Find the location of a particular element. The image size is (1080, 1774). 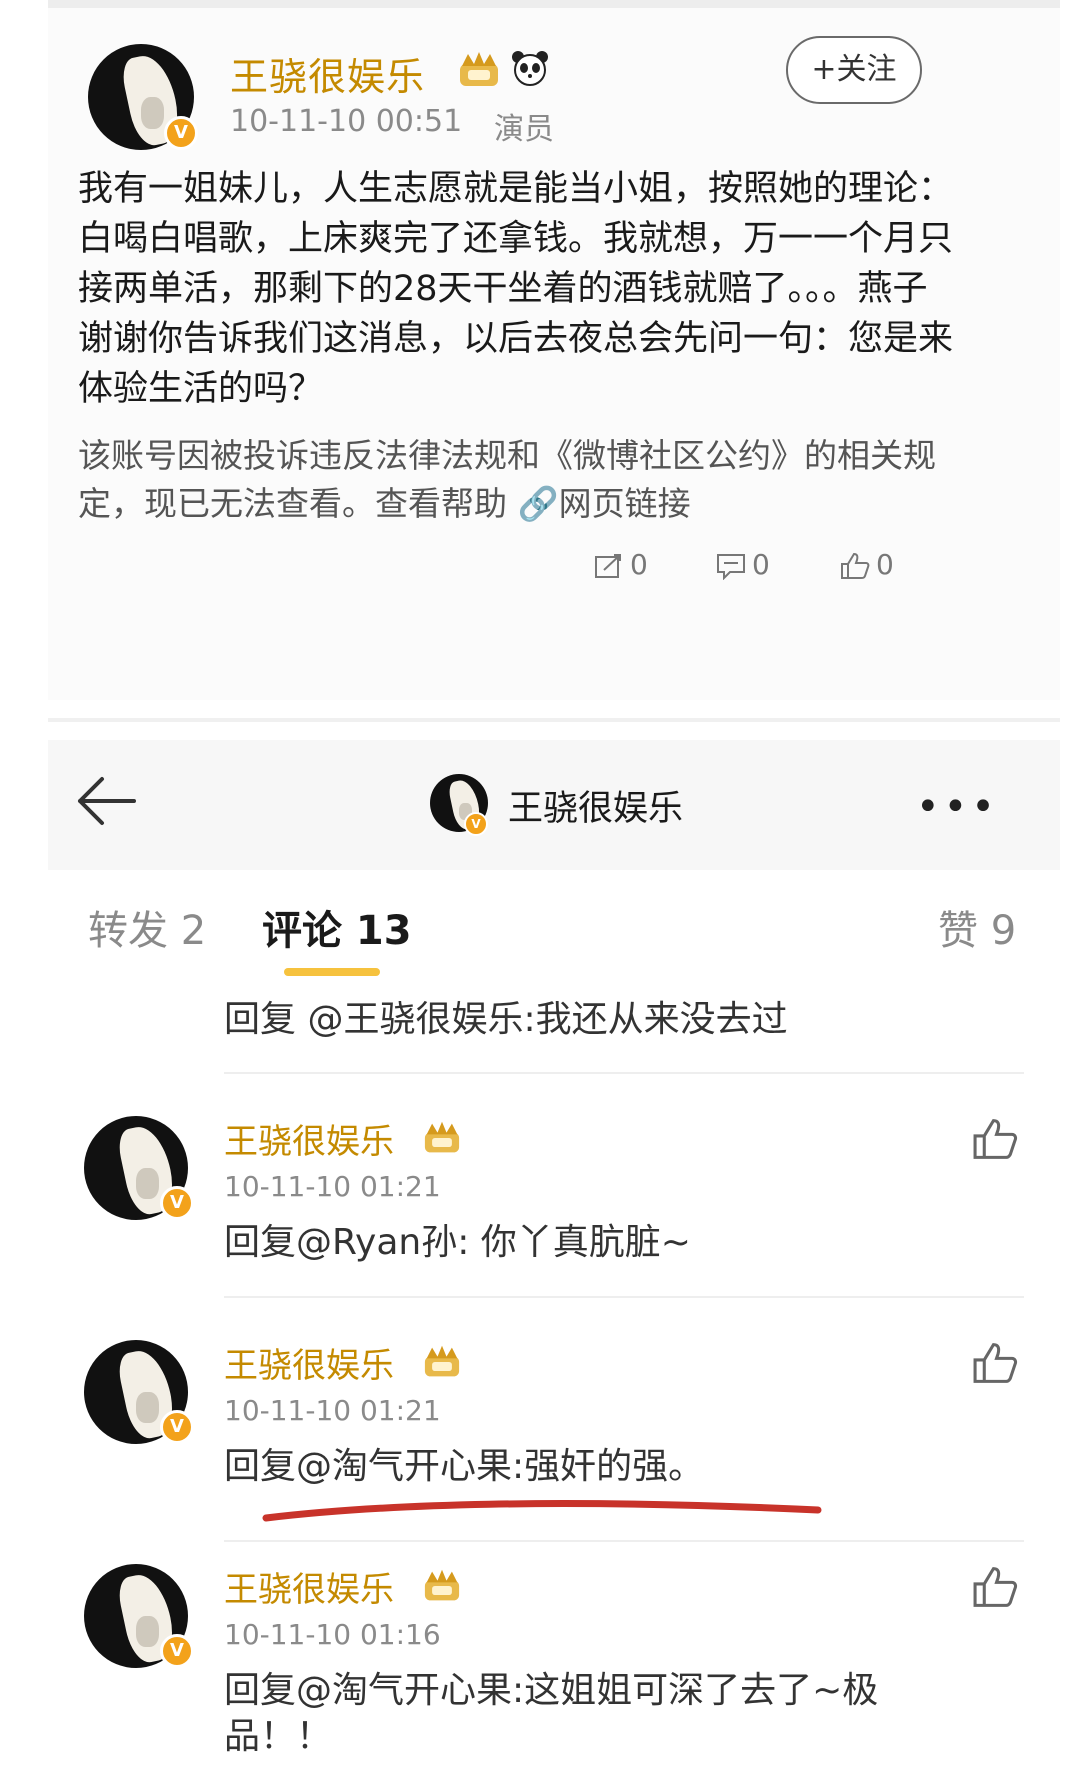

link-icon: 🔗 is located at coordinates (538, 503).